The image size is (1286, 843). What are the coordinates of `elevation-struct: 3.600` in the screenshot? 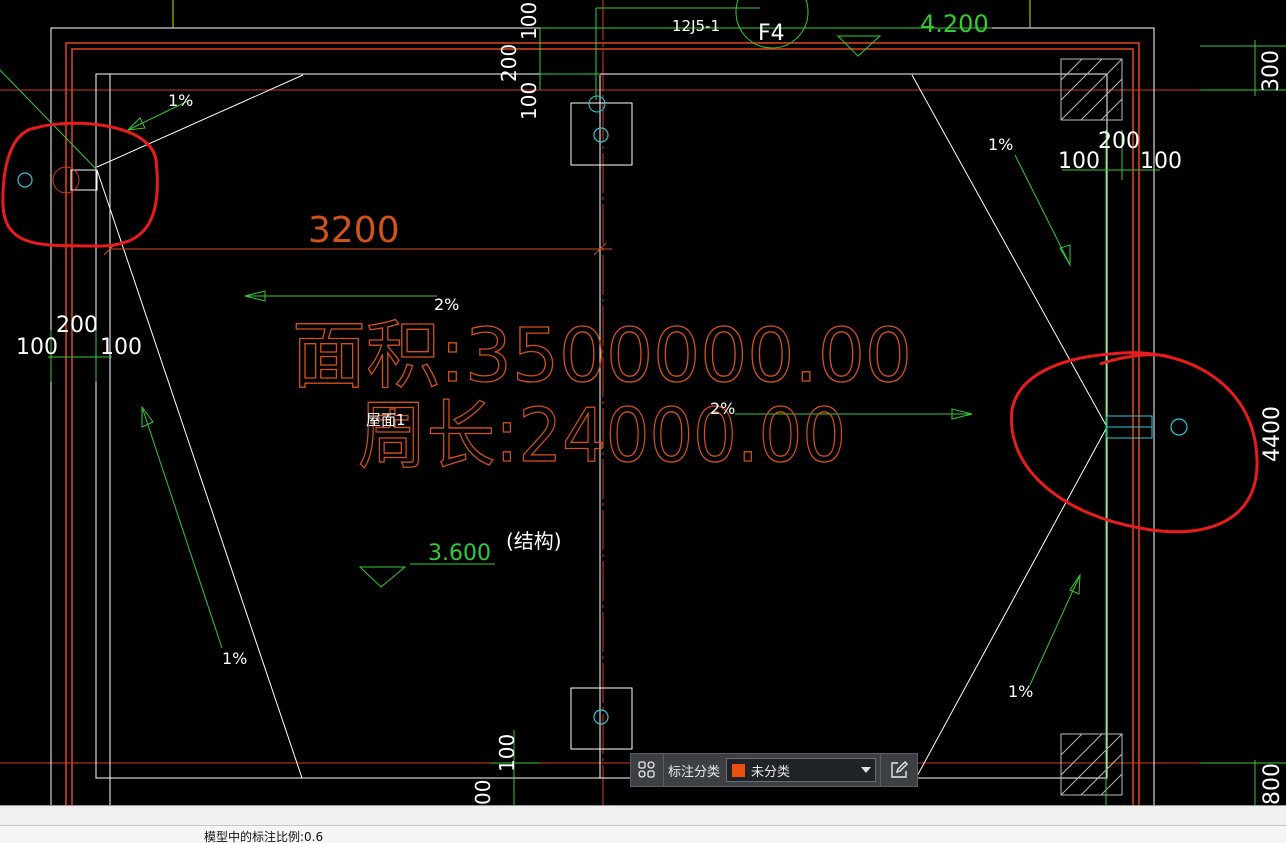 It's located at (459, 553).